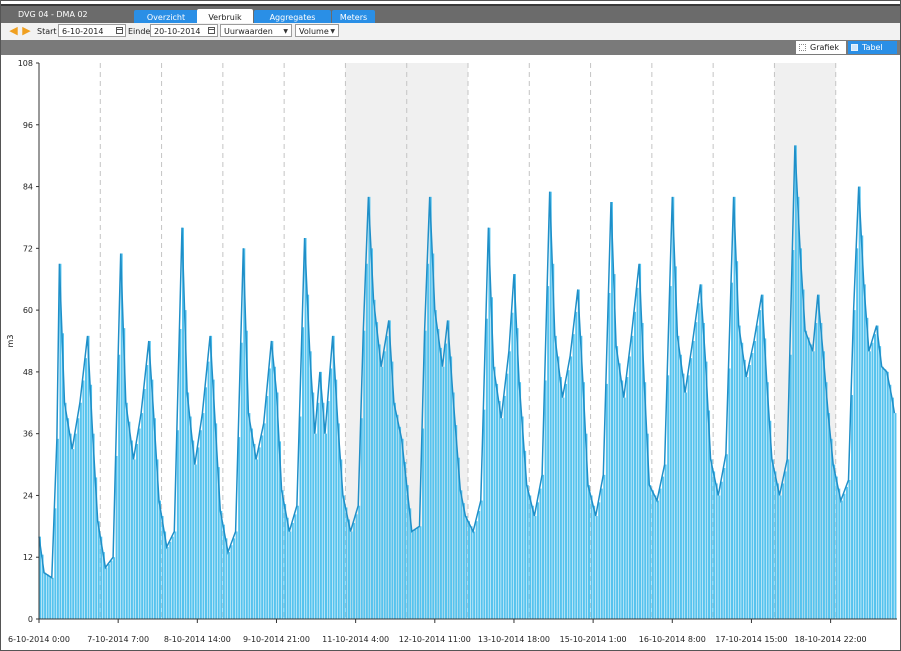 The height and width of the screenshot is (651, 901). Describe the element at coordinates (821, 47) in the screenshot. I see `view-tab-grafiek: Grafiek` at that location.